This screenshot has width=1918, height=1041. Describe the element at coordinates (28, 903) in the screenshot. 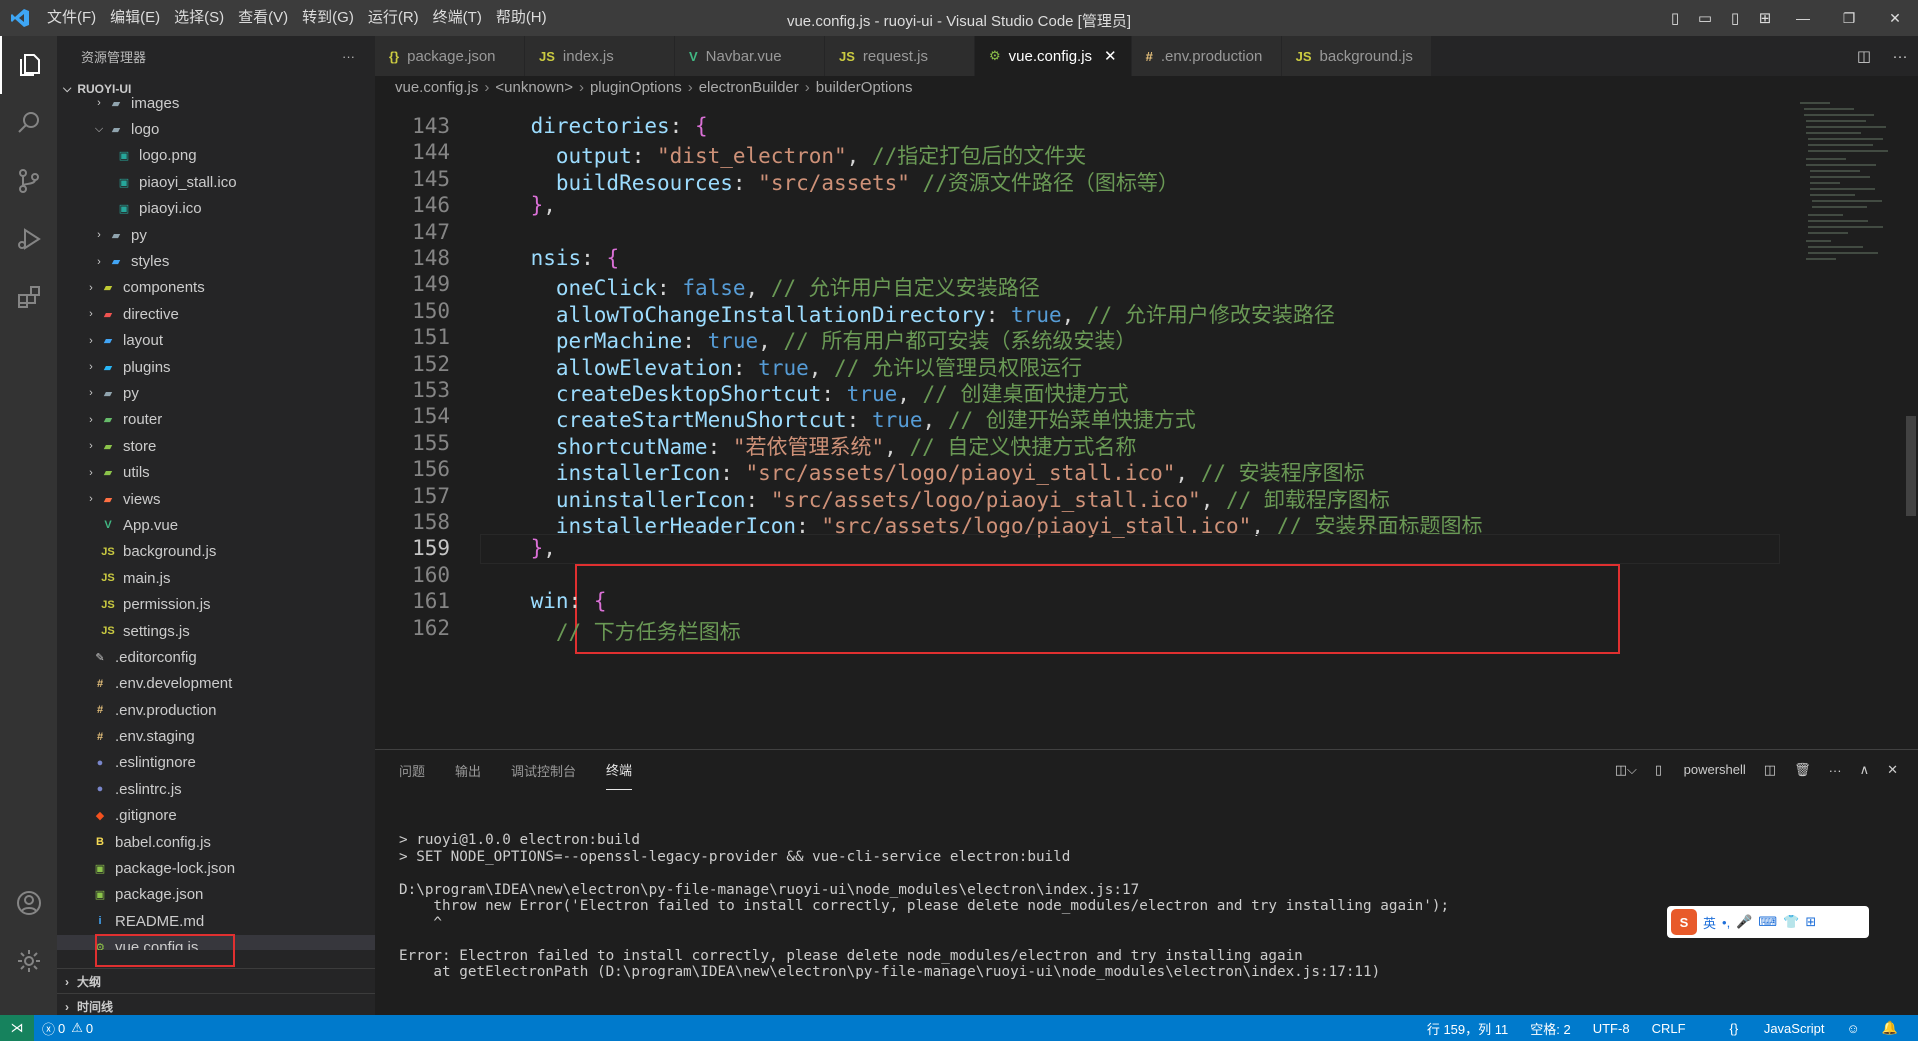

I see `accounts-icon` at that location.